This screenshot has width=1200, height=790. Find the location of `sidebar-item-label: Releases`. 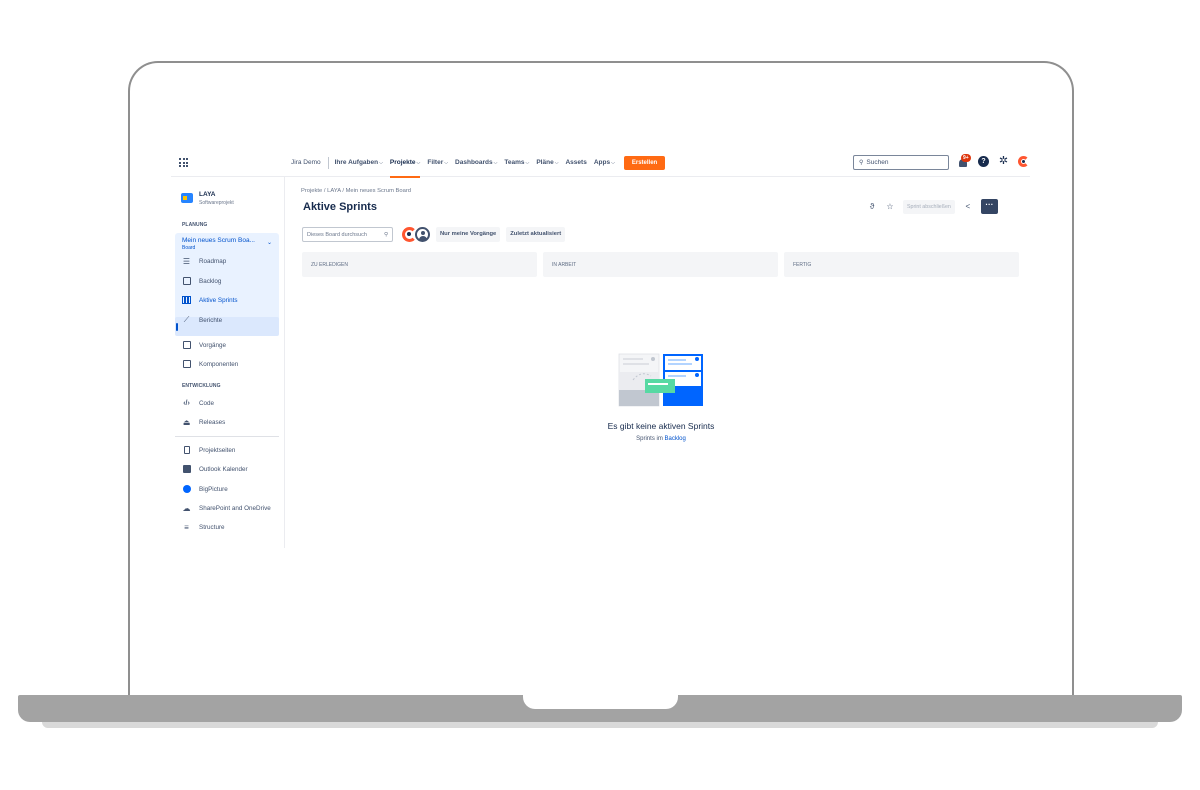

sidebar-item-label: Releases is located at coordinates (212, 422).